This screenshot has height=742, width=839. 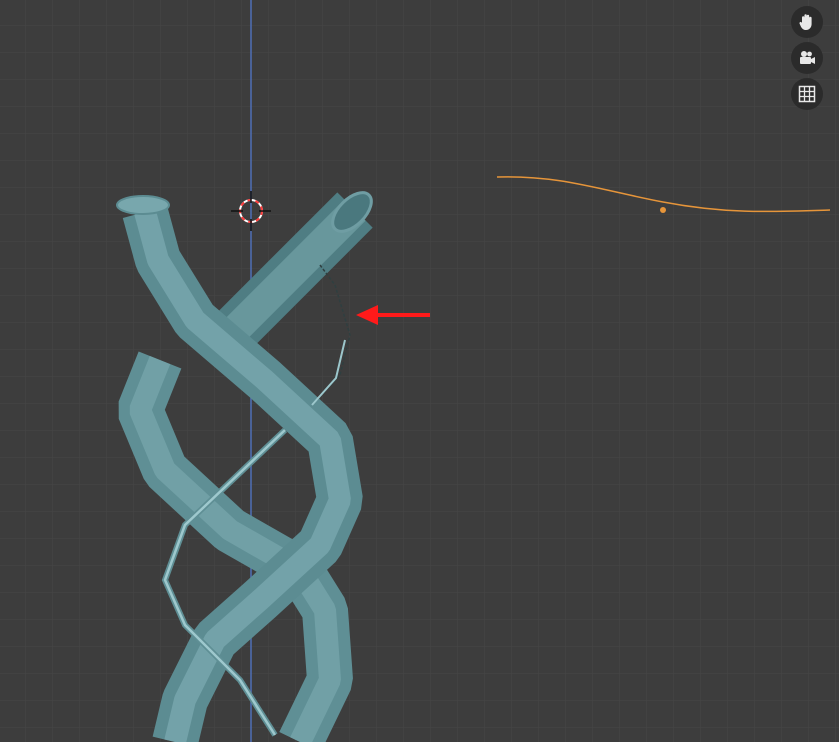 I want to click on hand-pan-icon, so click(x=807, y=22).